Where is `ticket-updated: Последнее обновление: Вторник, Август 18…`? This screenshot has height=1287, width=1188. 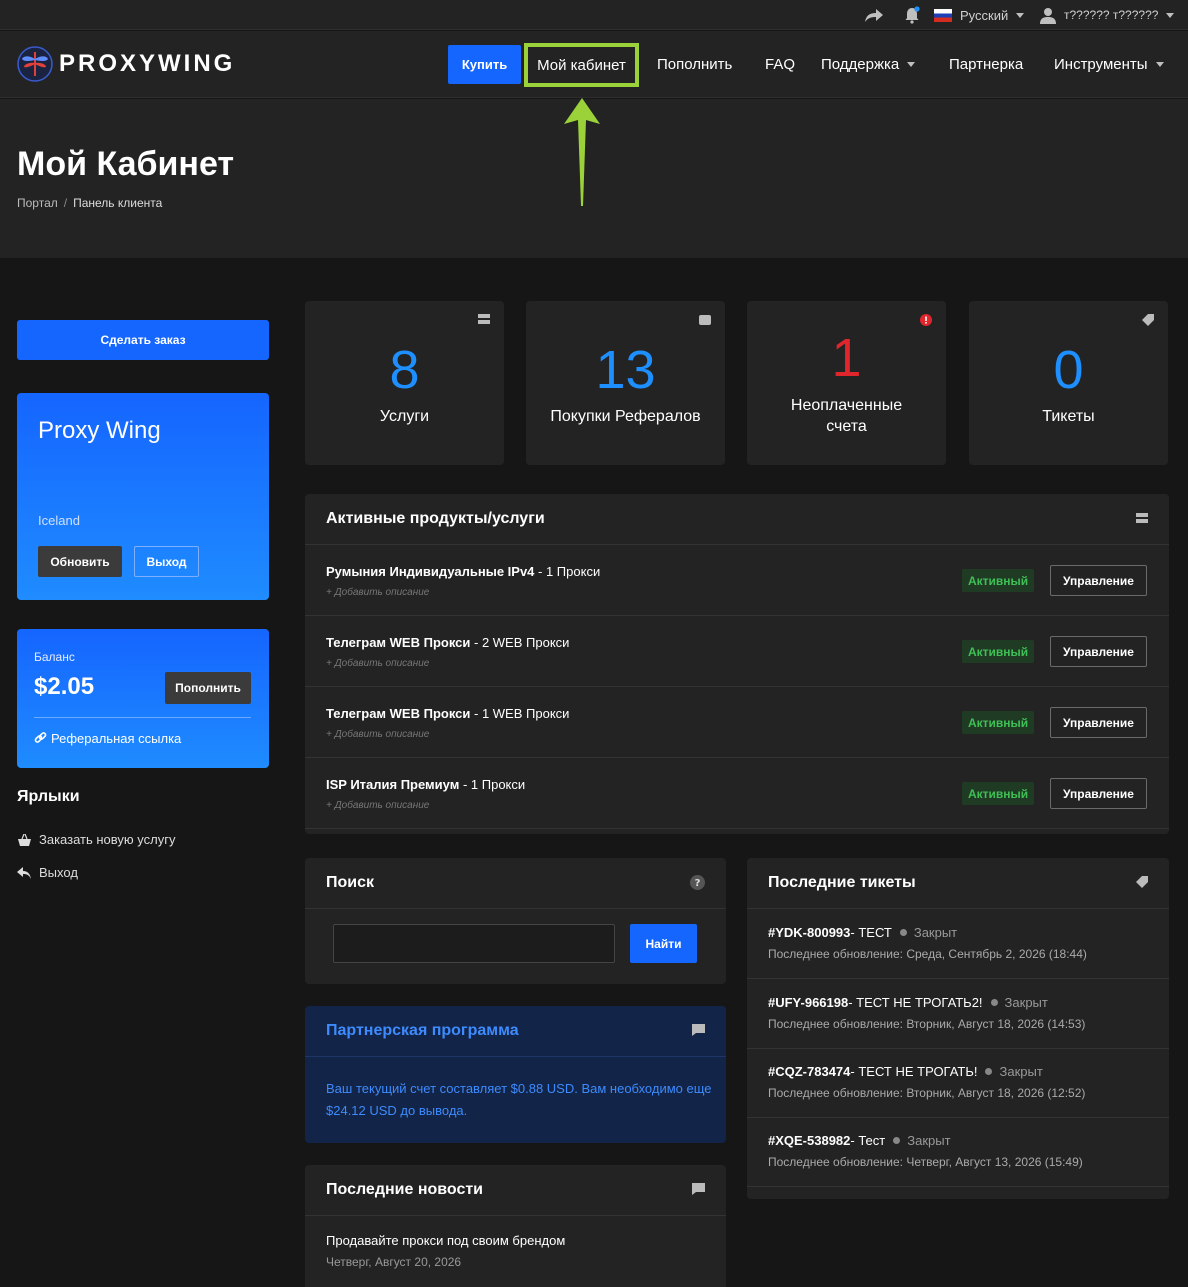
ticket-updated: Последнее обновление: Вторник, Август 18… is located at coordinates (927, 1024).